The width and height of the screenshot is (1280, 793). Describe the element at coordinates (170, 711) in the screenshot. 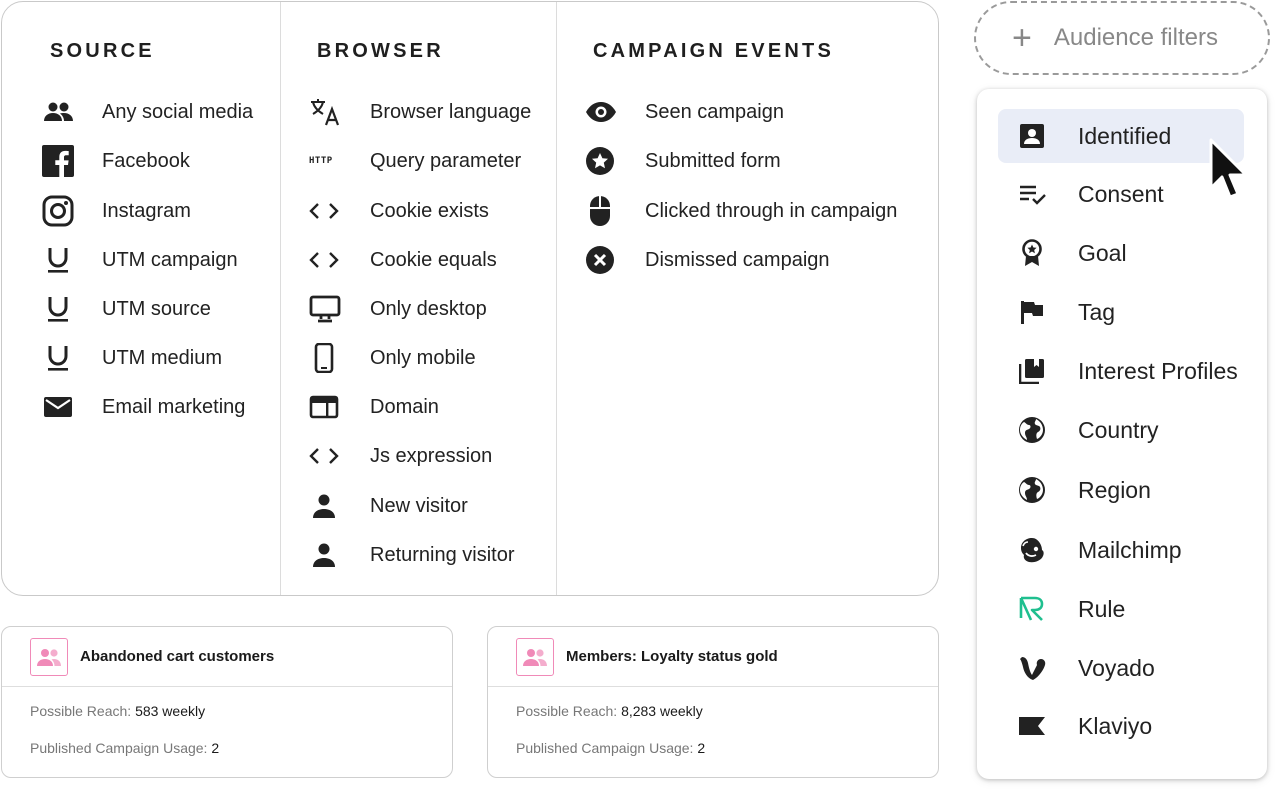

I see `reach-value: 583 weekly` at that location.